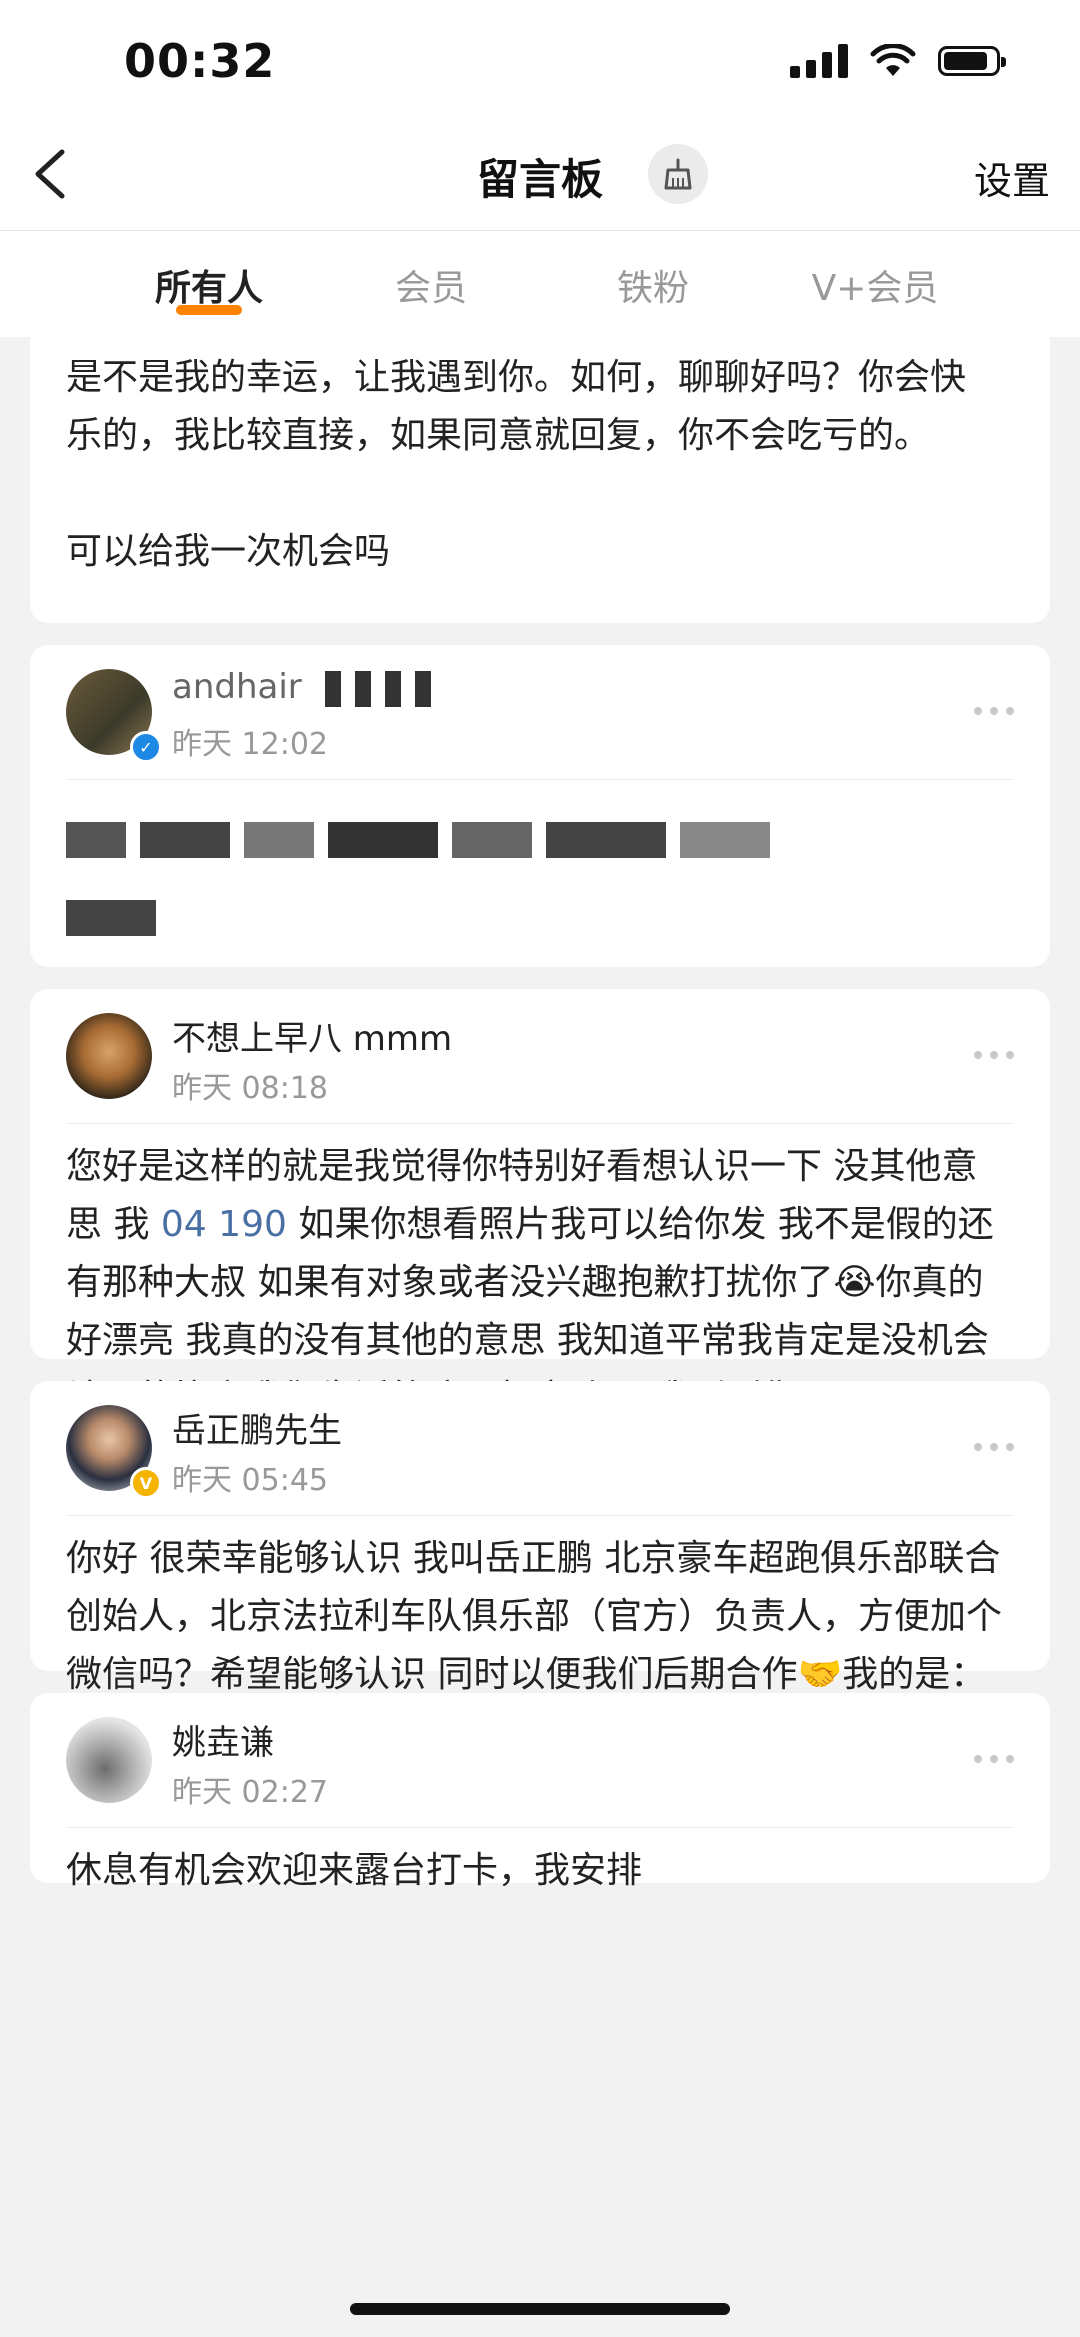  What do you see at coordinates (224, 1224) in the screenshot?
I see `number-link: 04 190` at bounding box center [224, 1224].